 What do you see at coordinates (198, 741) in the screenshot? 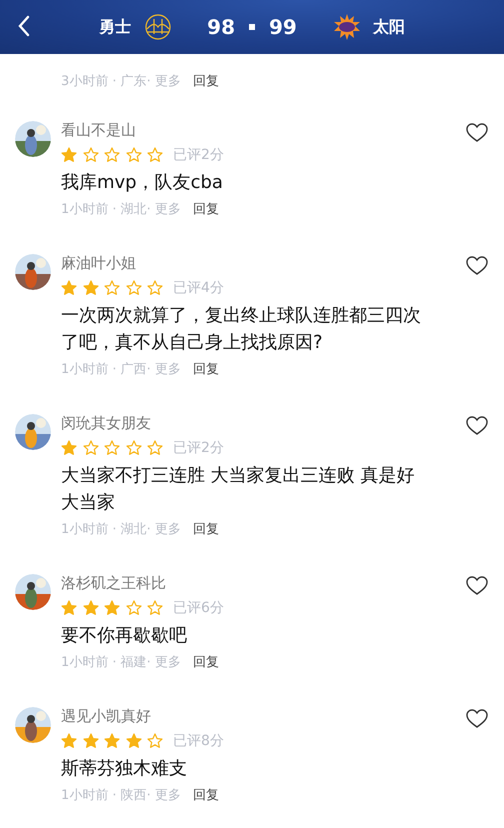
I see `rating-score: 已评8分` at bounding box center [198, 741].